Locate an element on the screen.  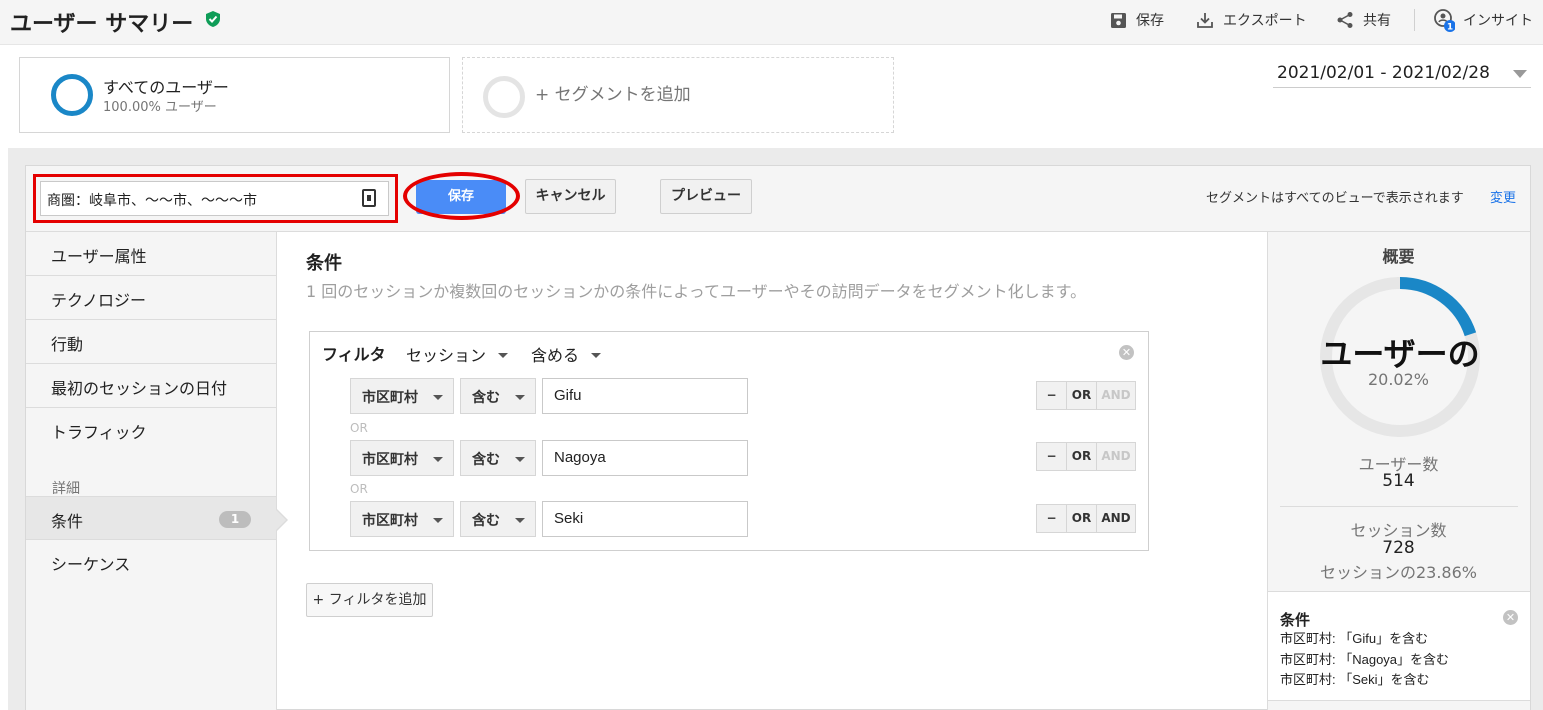
segment-card-all-users: すべてのユーザー 100.00% ユーザー is located at coordinates (234, 95).